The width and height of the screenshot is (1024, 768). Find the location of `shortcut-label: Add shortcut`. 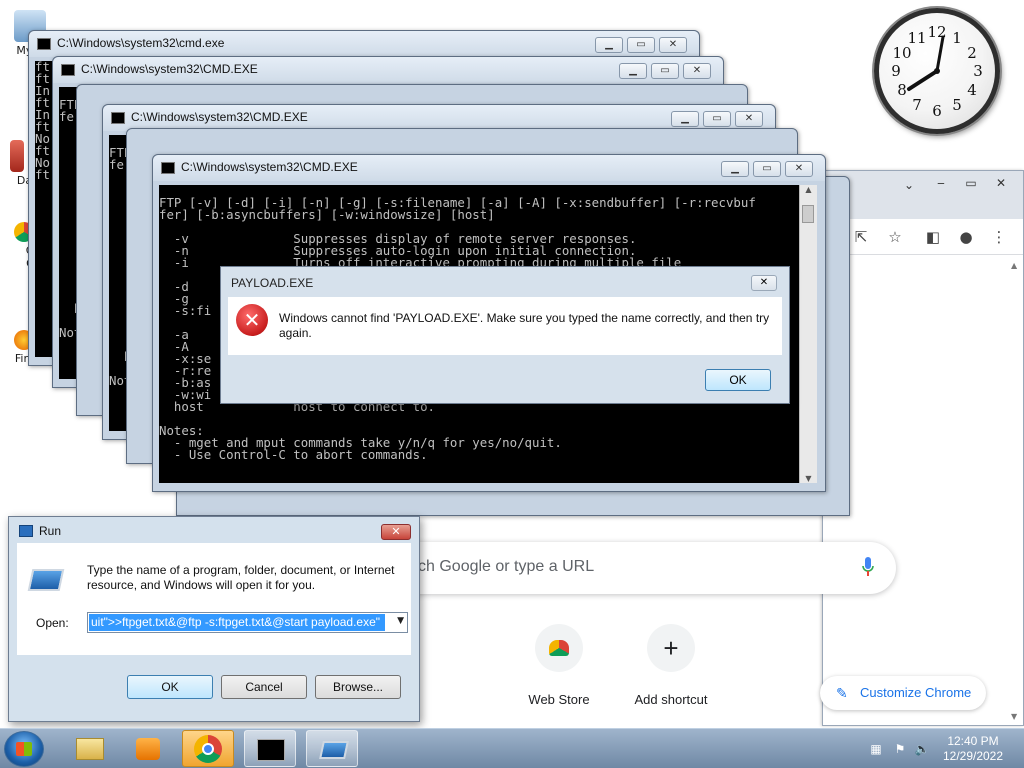

shortcut-label: Add shortcut is located at coordinates (671, 699).